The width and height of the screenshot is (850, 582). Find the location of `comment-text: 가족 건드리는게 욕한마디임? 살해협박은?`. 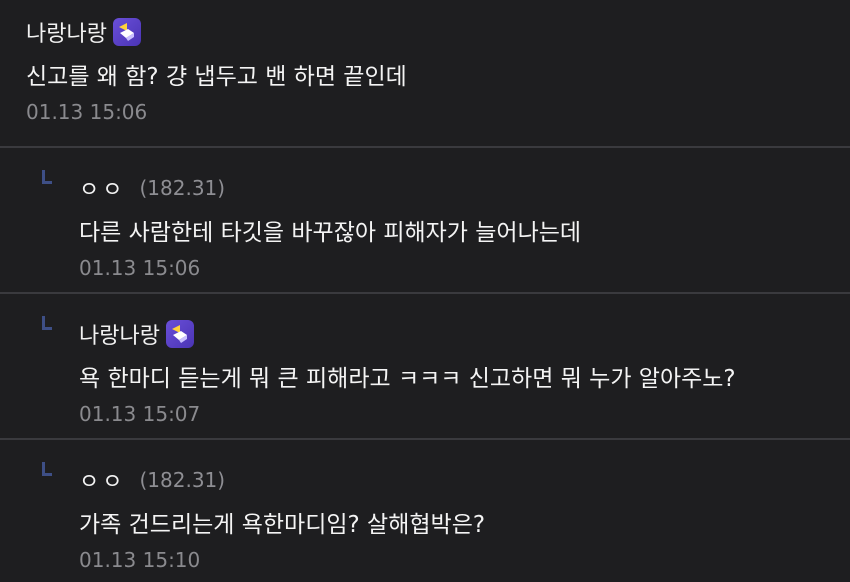

comment-text: 가족 건드리는게 욕한마디임? 살해협박은? is located at coordinates (282, 525).